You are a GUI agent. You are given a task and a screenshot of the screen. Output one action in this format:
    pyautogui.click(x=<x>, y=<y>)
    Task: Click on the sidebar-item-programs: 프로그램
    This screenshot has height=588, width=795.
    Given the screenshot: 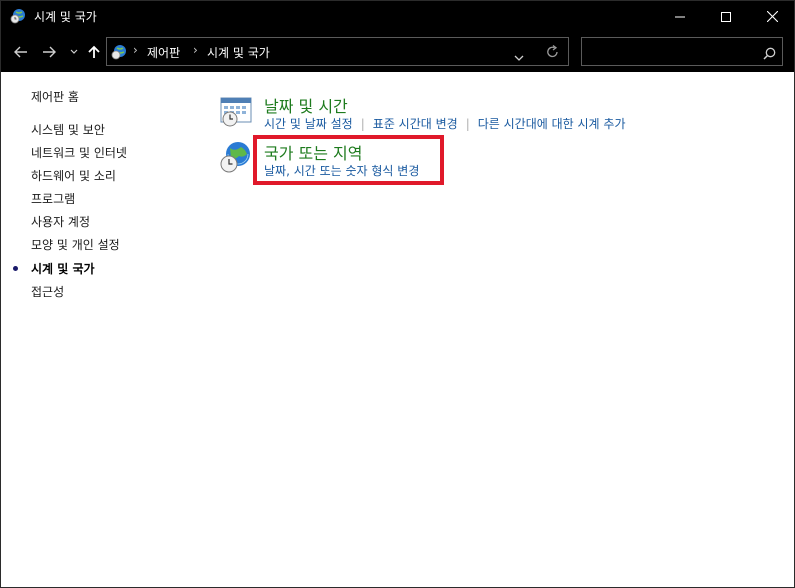 What is the action you would take?
    pyautogui.click(x=53, y=198)
    